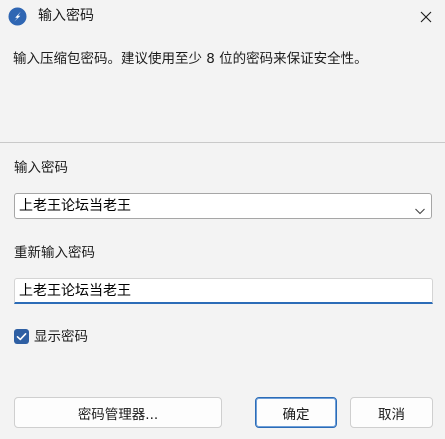 The width and height of the screenshot is (445, 439). What do you see at coordinates (66, 16) in the screenshot?
I see `window-title: 输入密码` at bounding box center [66, 16].